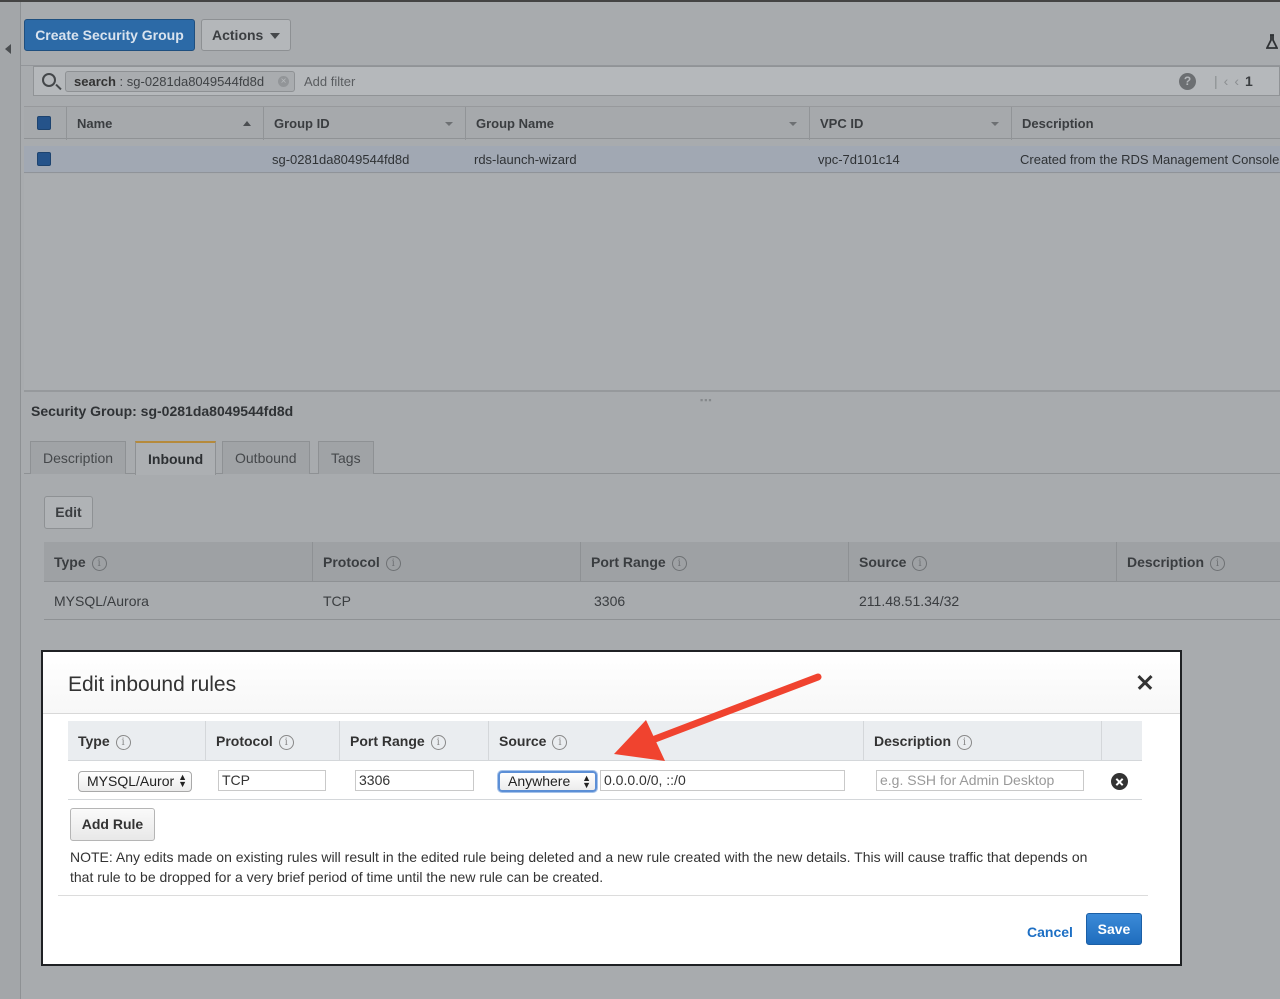 The width and height of the screenshot is (1280, 999). I want to click on column-name-label: Name, so click(95, 123).